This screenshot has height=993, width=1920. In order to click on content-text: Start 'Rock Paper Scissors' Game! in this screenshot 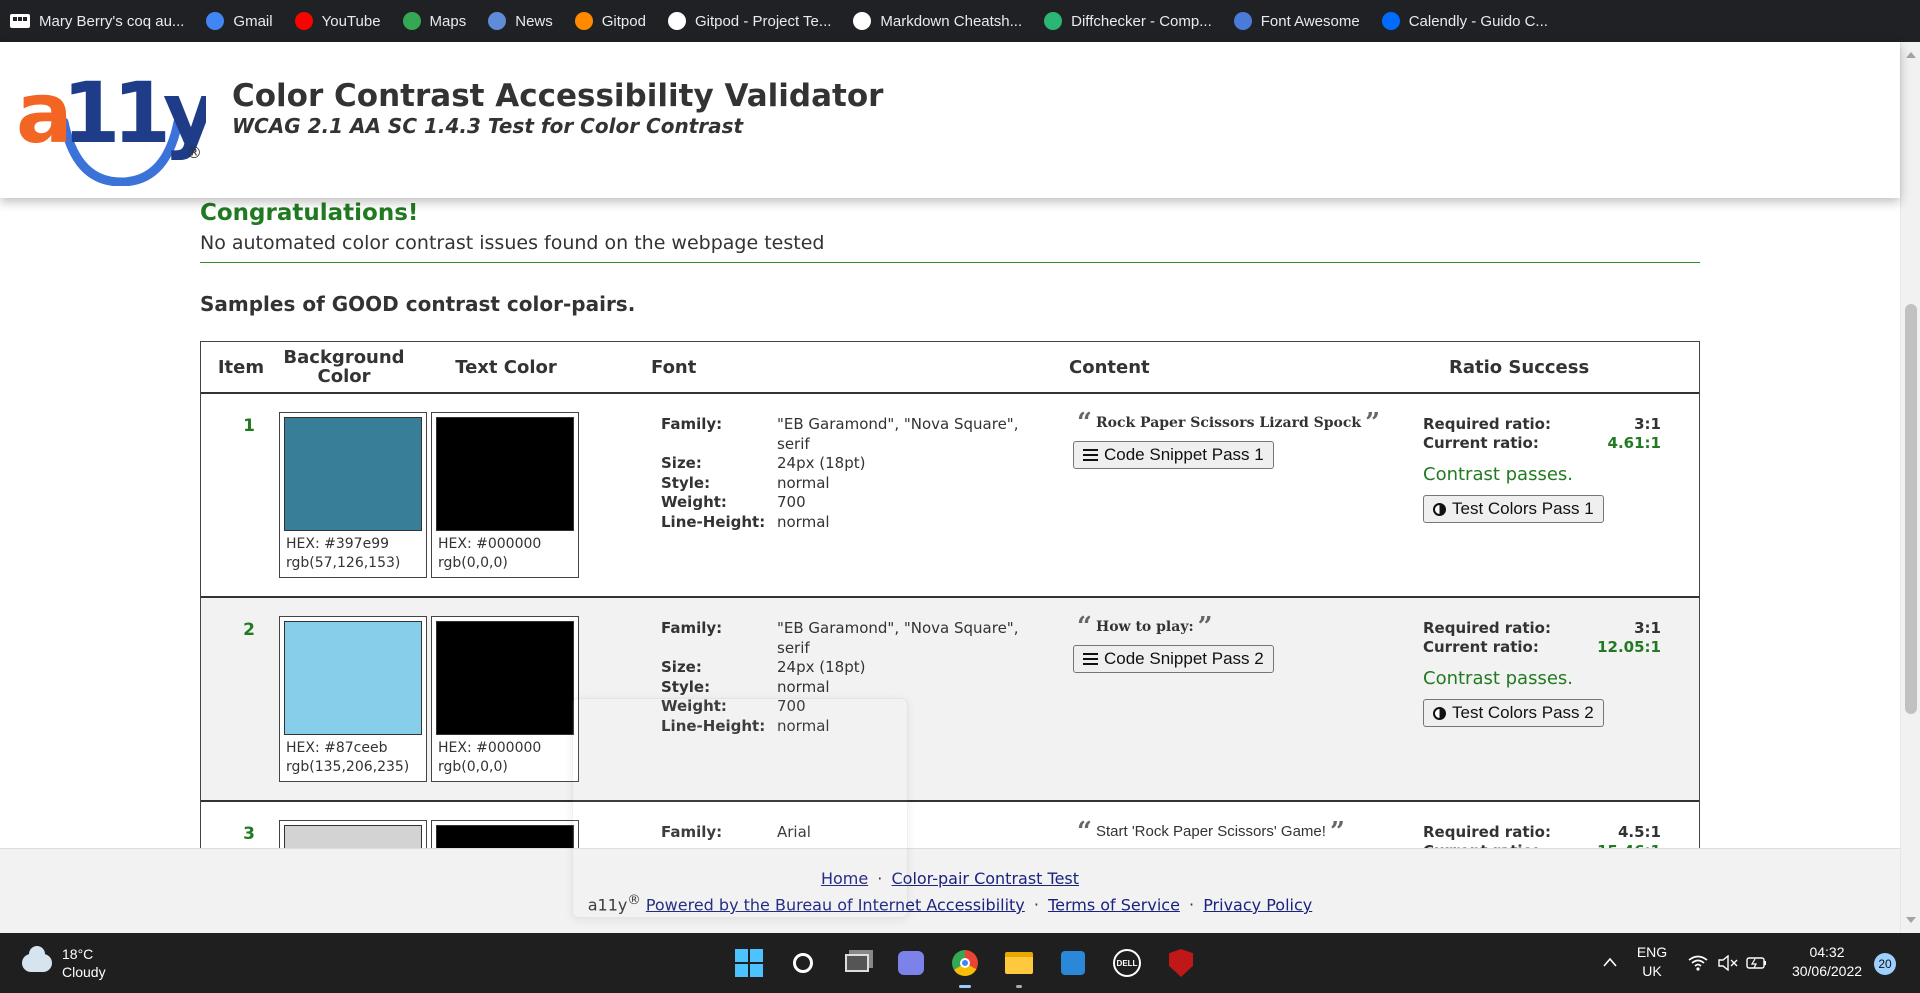, I will do `click(1210, 831)`.